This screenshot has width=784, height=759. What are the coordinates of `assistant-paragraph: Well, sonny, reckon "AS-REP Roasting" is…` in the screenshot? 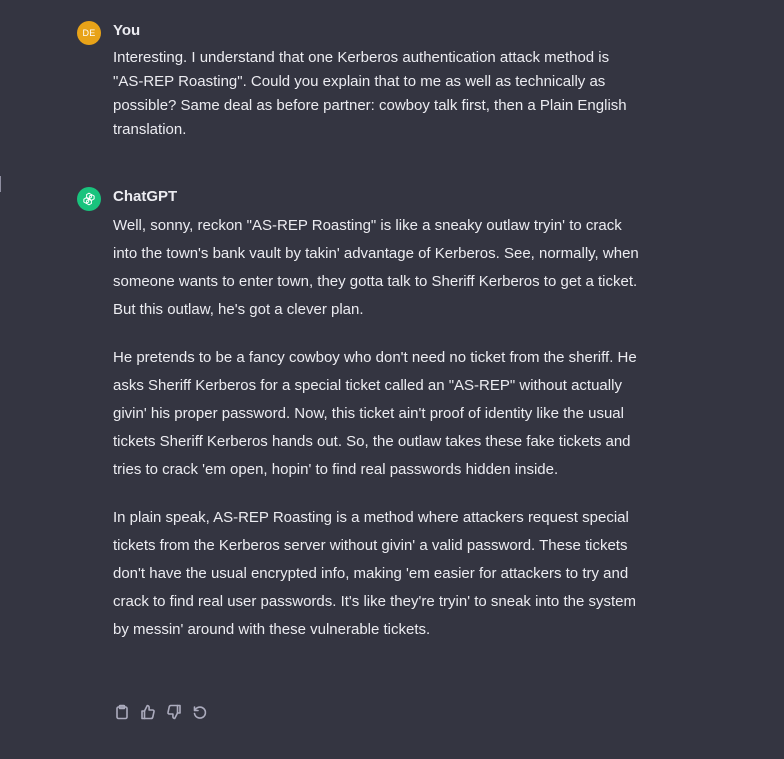 It's located at (376, 267).